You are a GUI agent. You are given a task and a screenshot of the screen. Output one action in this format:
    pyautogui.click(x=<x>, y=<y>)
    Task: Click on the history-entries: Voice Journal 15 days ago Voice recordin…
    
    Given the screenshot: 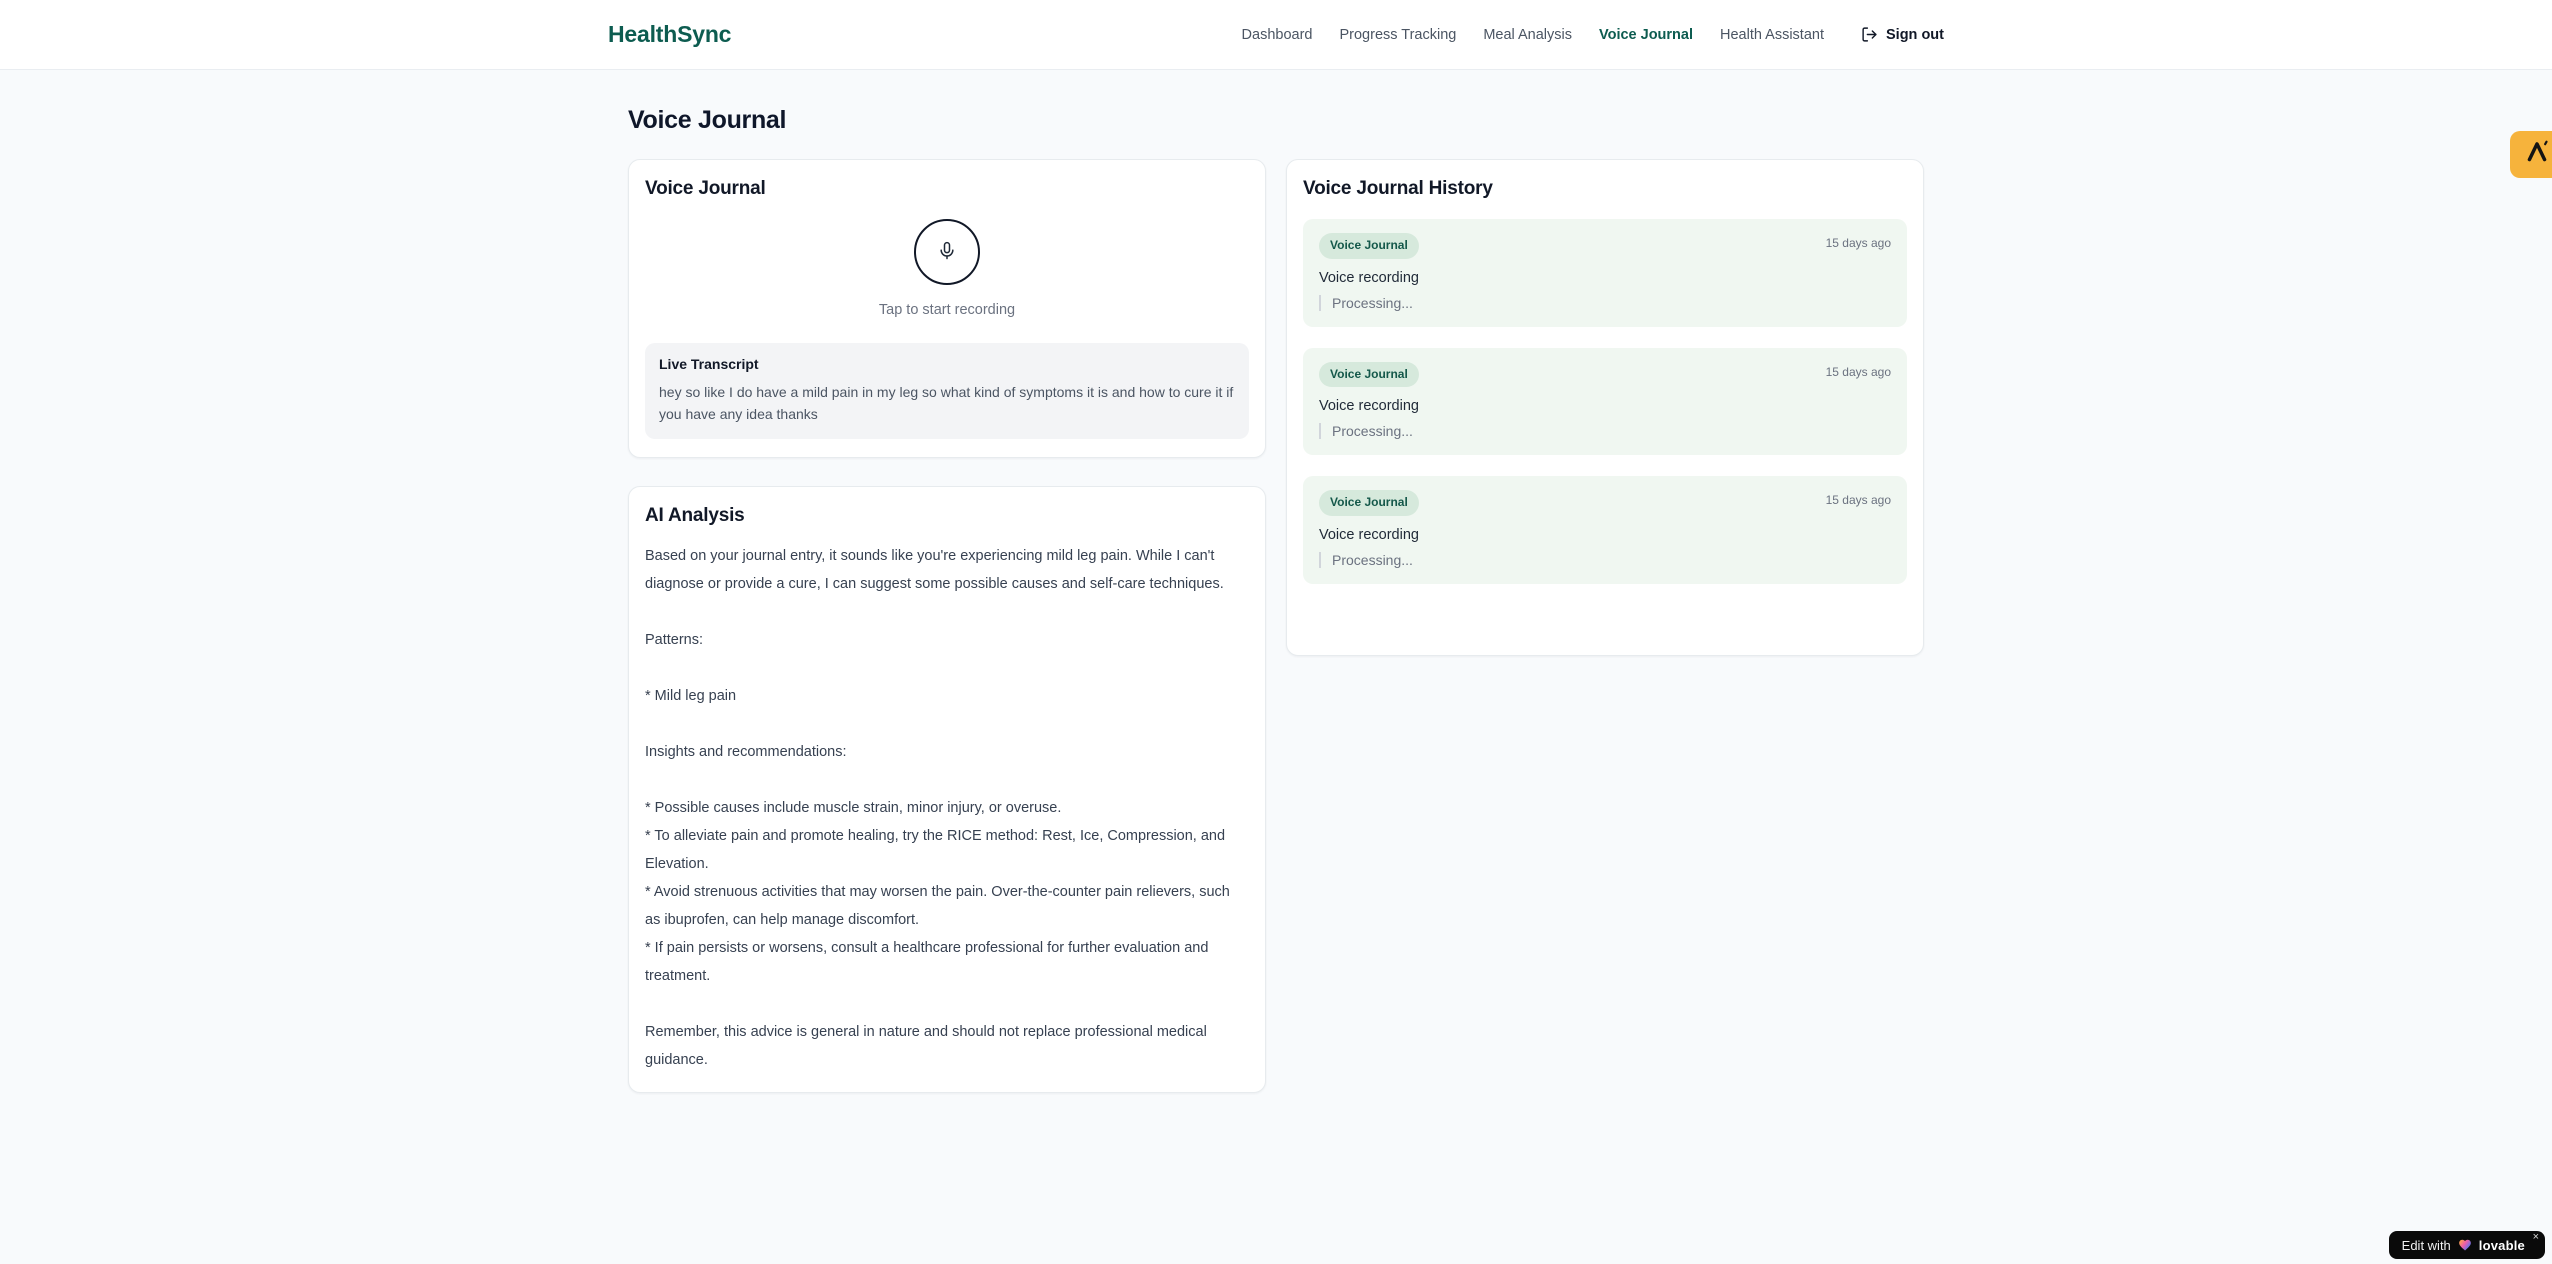 What is the action you would take?
    pyautogui.click(x=1605, y=401)
    